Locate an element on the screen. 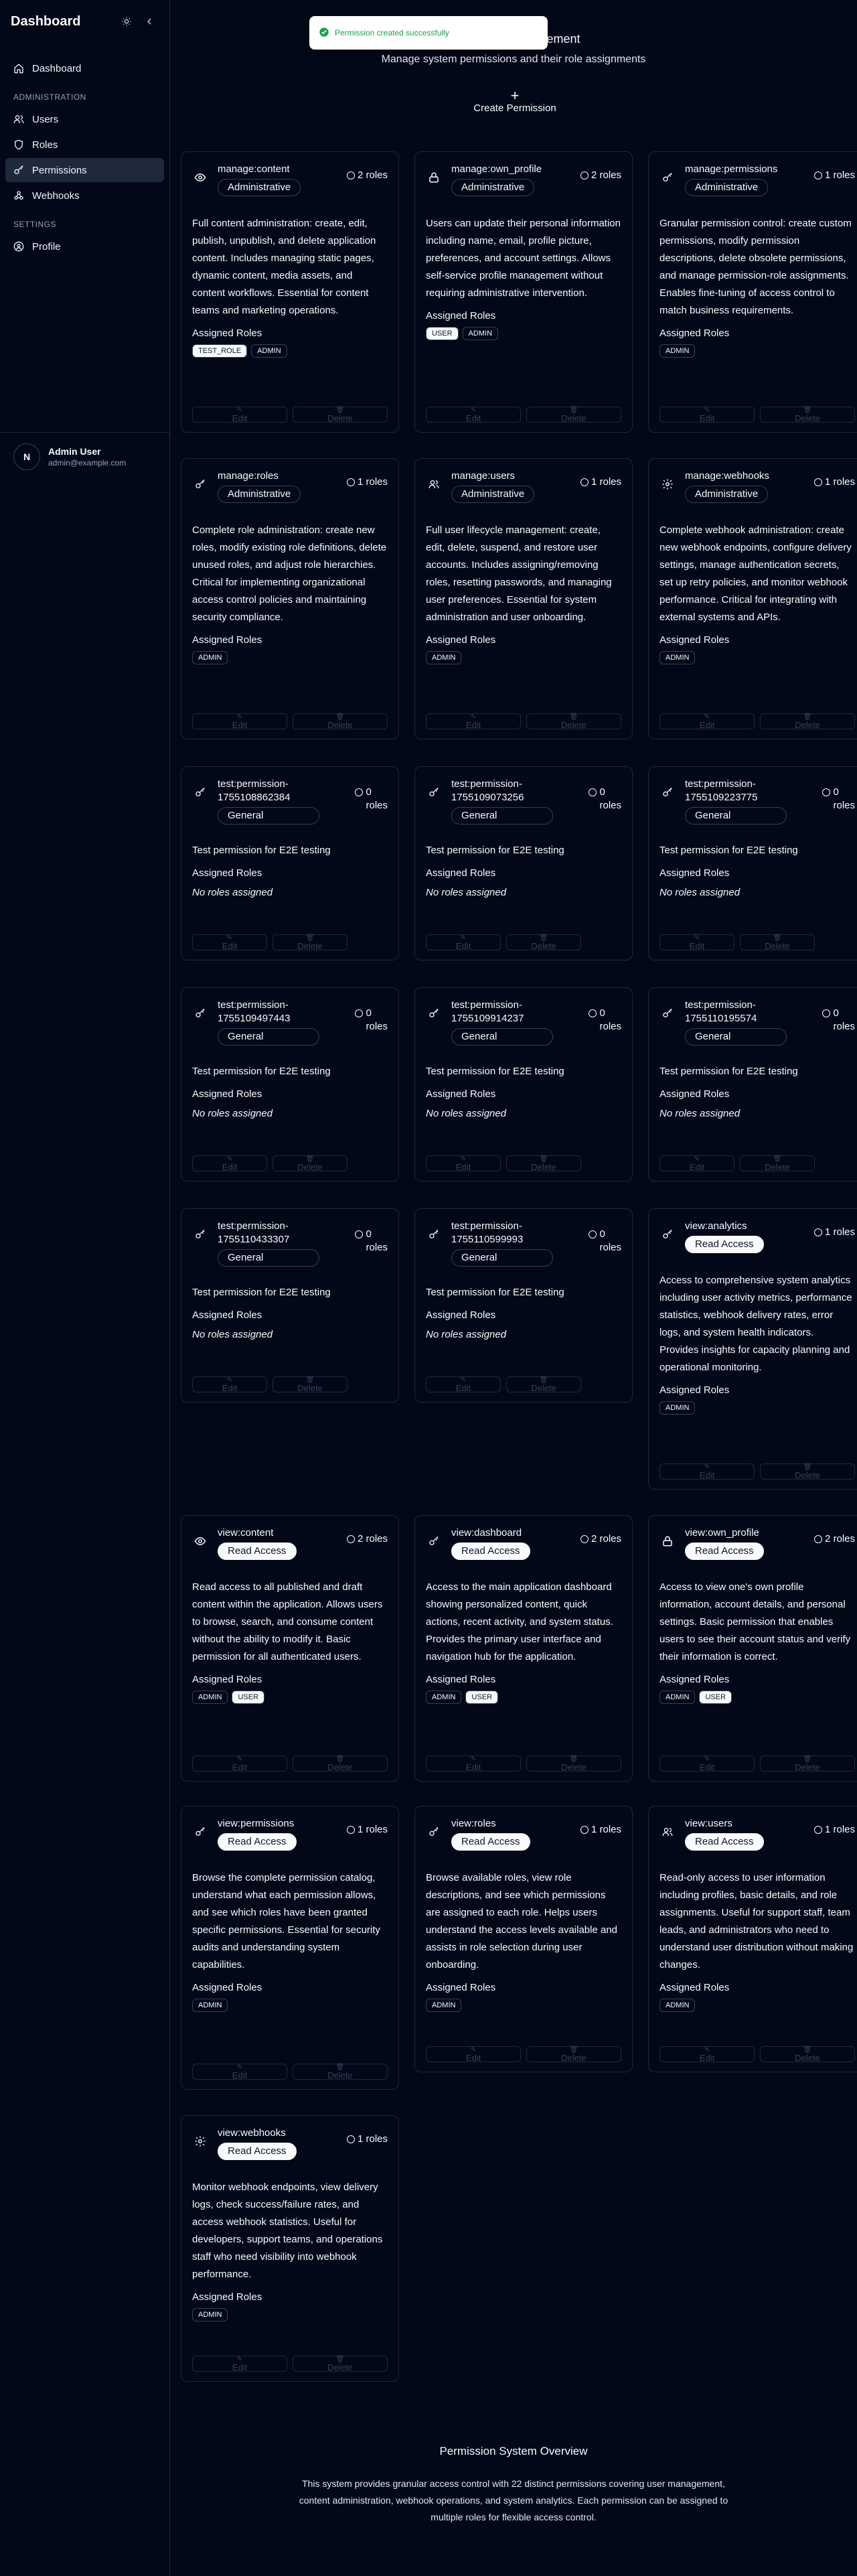  permission-name: view:dashboard is located at coordinates (487, 1533).